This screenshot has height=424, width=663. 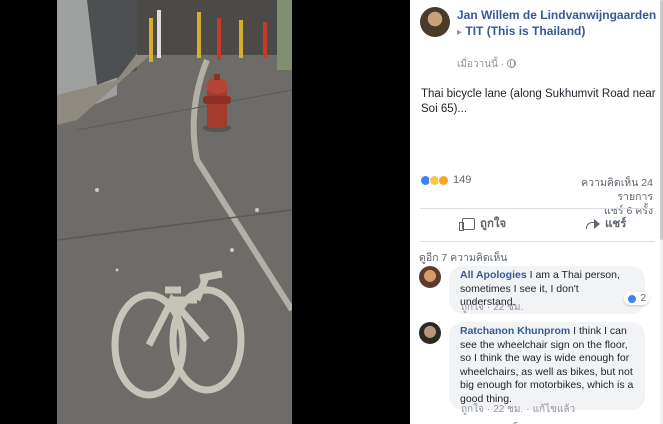 I want to click on commenter-name: All Apologies, so click(x=493, y=275).